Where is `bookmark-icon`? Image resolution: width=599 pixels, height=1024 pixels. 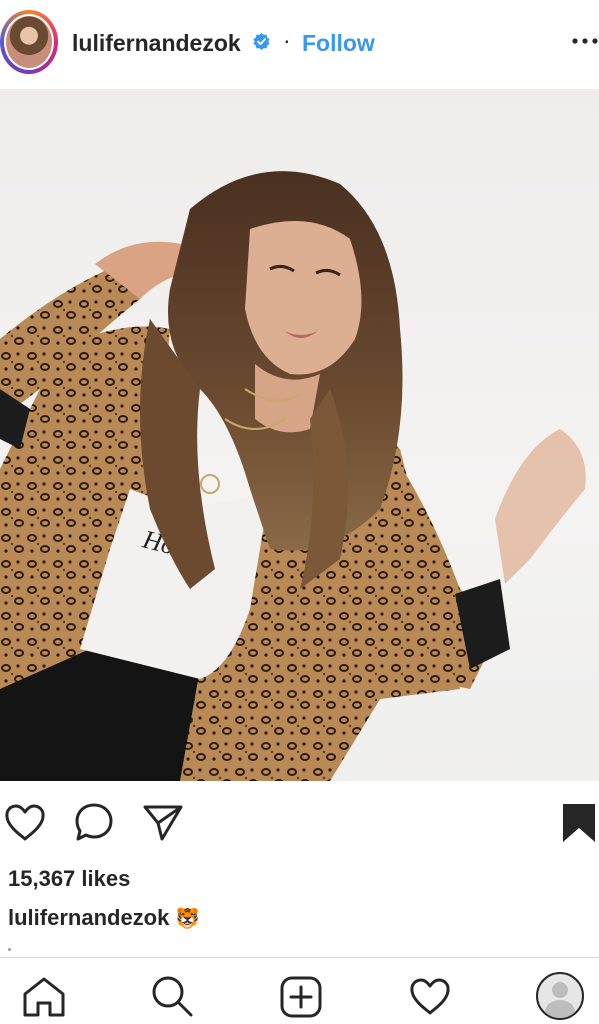
bookmark-icon is located at coordinates (579, 823).